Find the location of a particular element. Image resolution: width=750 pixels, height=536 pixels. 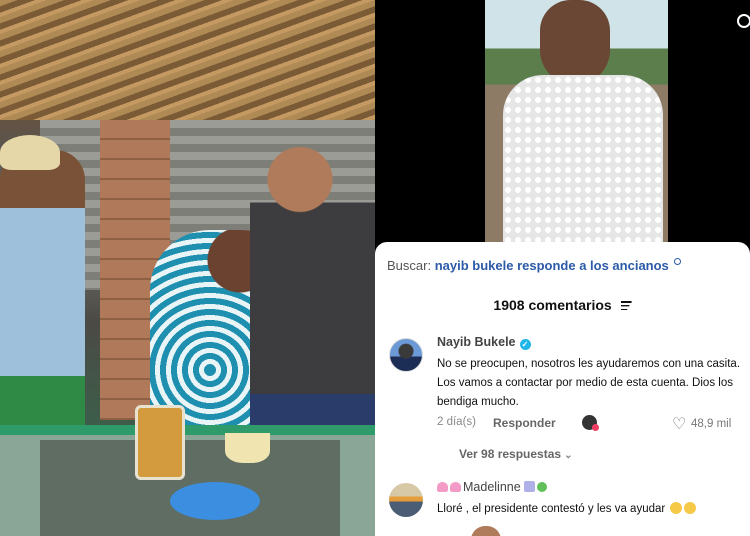

comments-count: 1908 comentarios is located at coordinates (552, 305).